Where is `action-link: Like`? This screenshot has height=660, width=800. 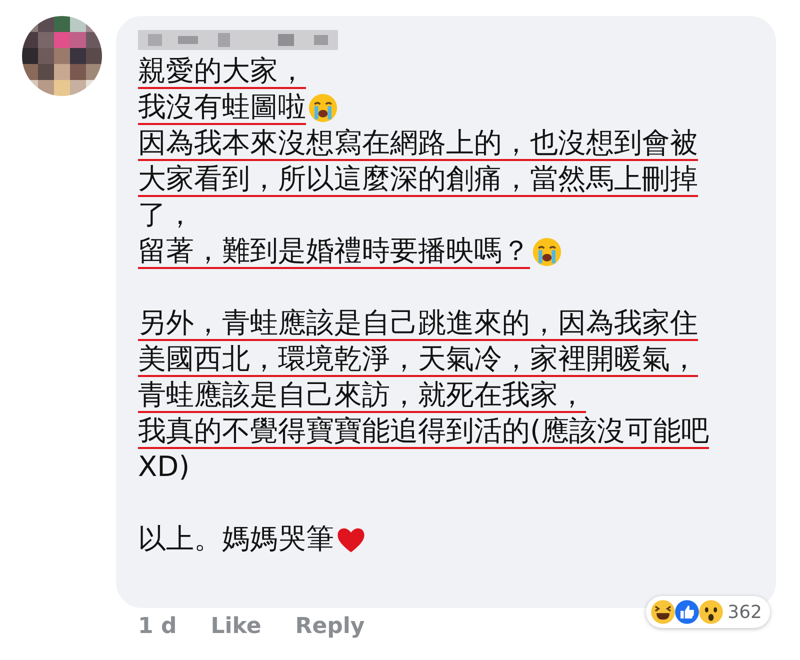
action-link: Like is located at coordinates (236, 626).